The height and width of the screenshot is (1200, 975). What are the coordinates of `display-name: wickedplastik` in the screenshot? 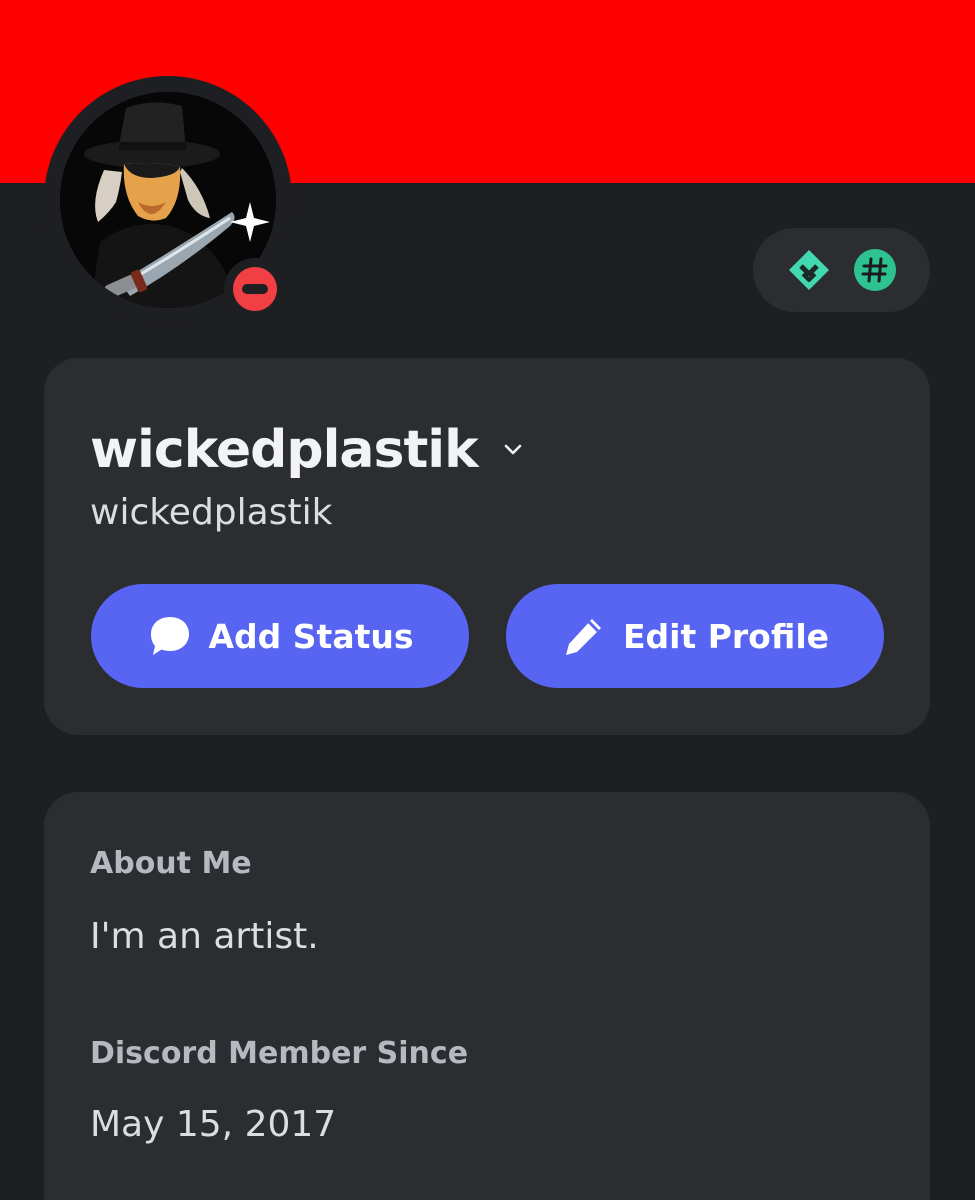 It's located at (284, 450).